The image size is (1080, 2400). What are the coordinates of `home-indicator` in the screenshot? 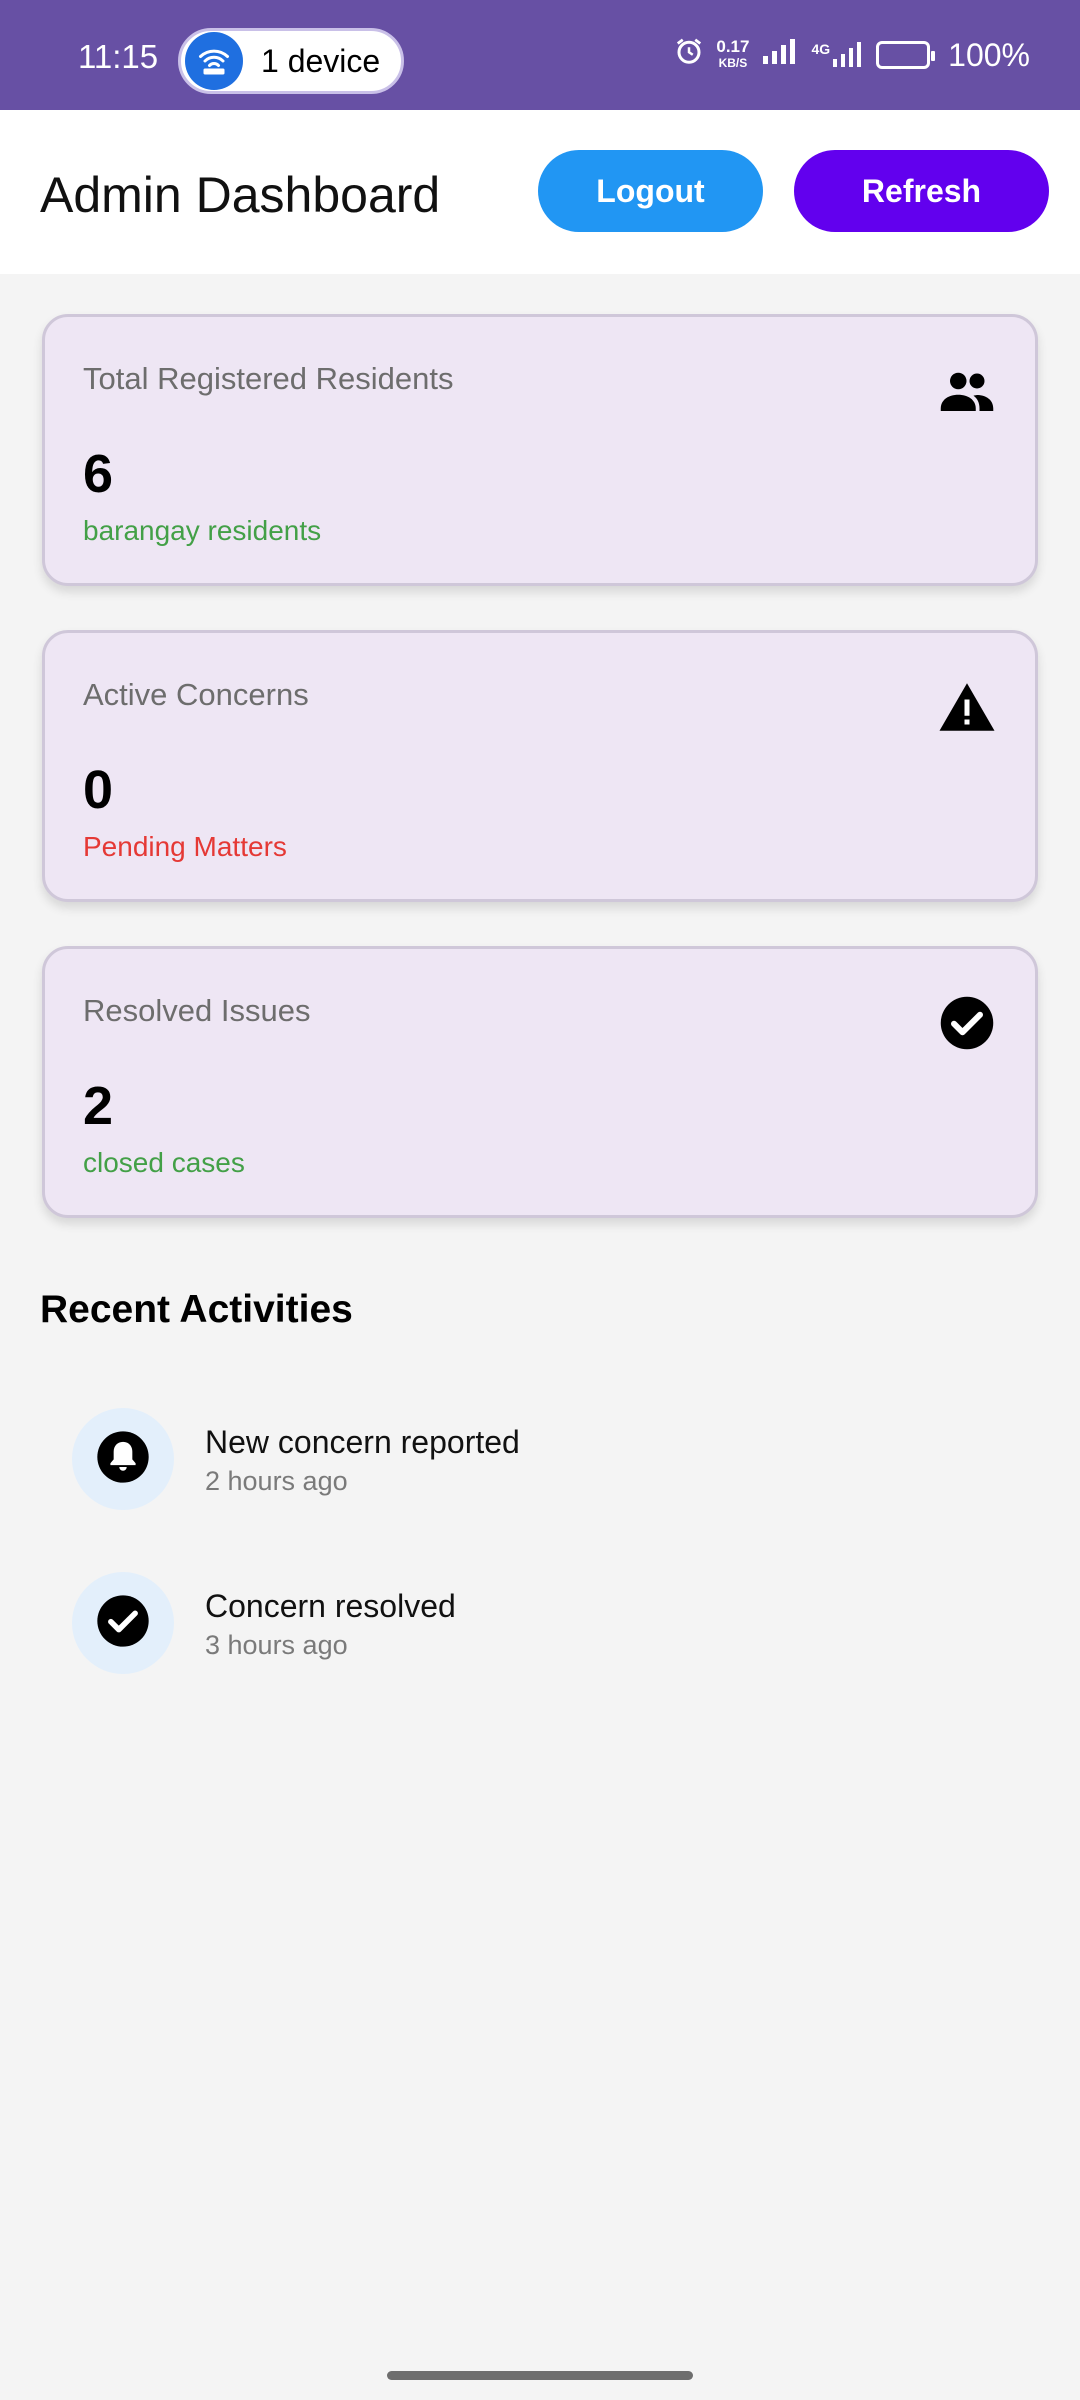 It's located at (540, 2375).